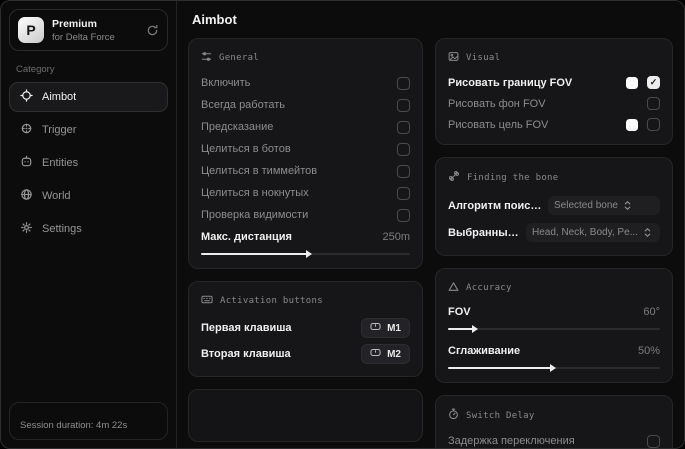 This screenshot has height=449, width=685. I want to click on accuracy-card: Accuracy FOV 60° Сглаживание 50%, so click(554, 325).